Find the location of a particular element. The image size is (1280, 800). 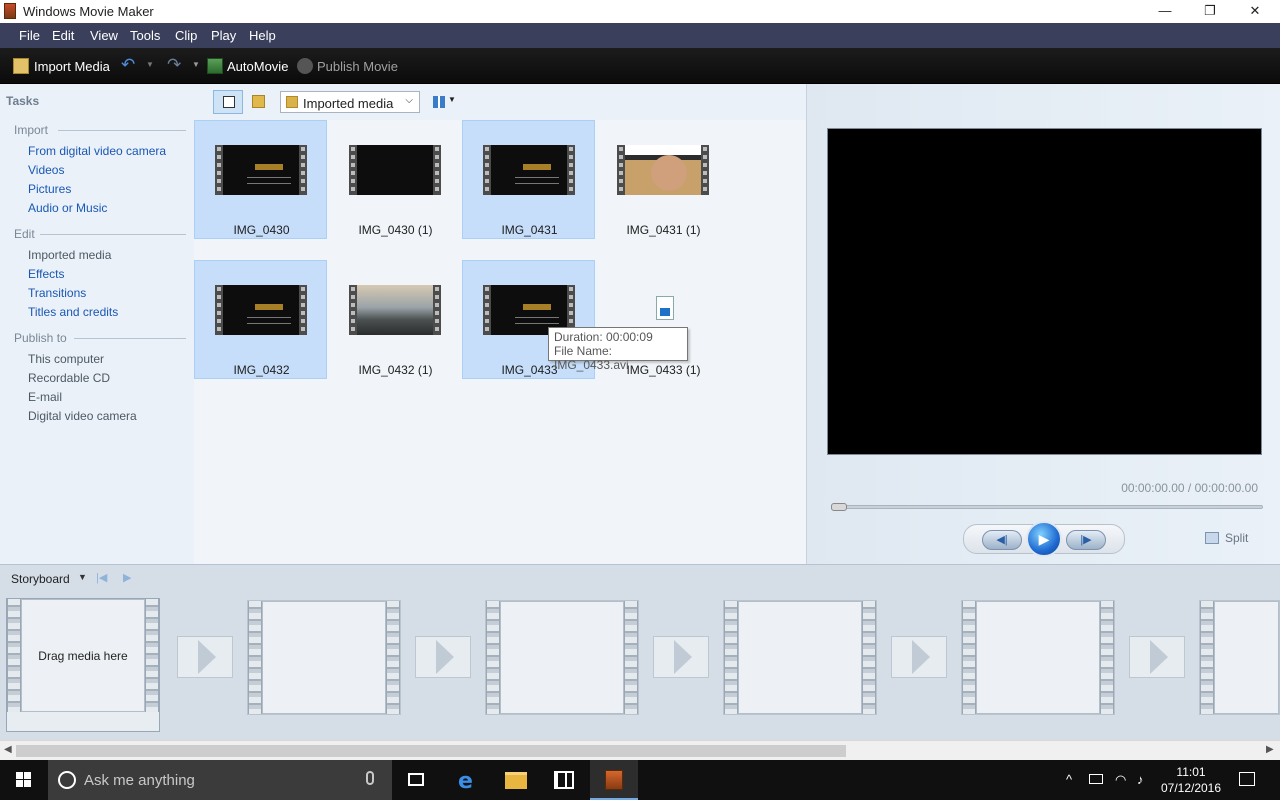

storyboard-clip-frame is located at coordinates (324, 657).